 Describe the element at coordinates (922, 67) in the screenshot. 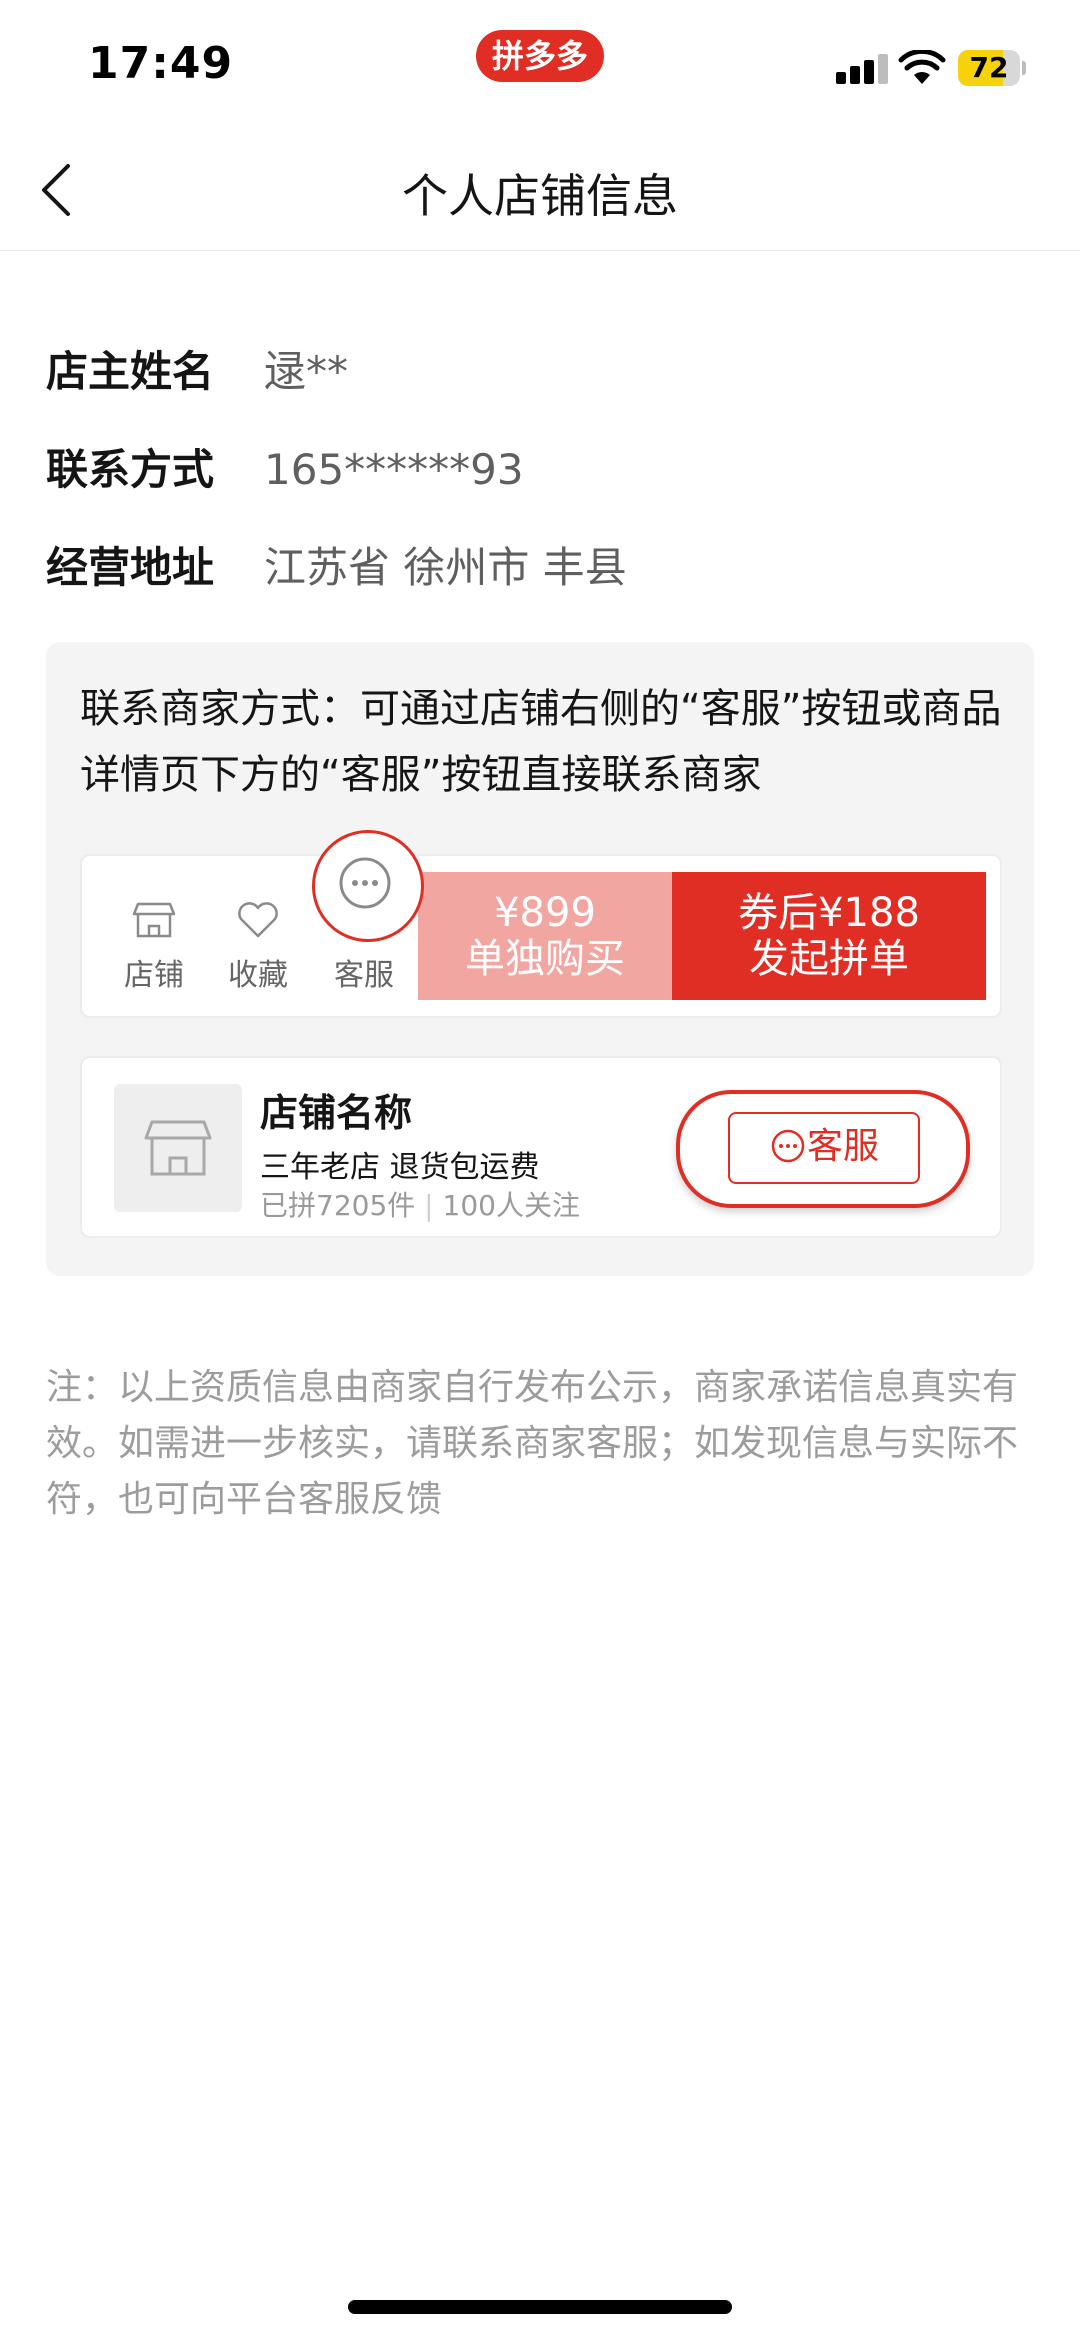

I see `wifi-icon` at that location.